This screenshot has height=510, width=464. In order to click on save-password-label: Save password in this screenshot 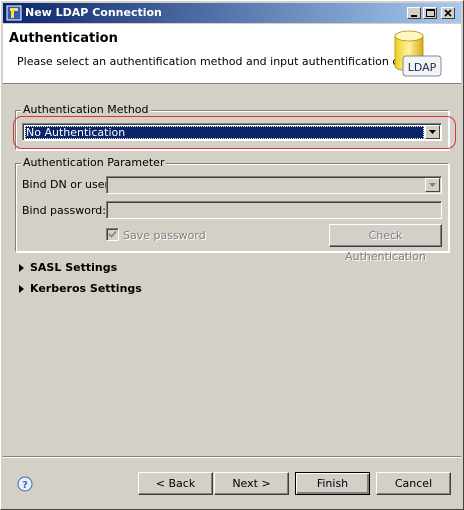, I will do `click(164, 235)`.